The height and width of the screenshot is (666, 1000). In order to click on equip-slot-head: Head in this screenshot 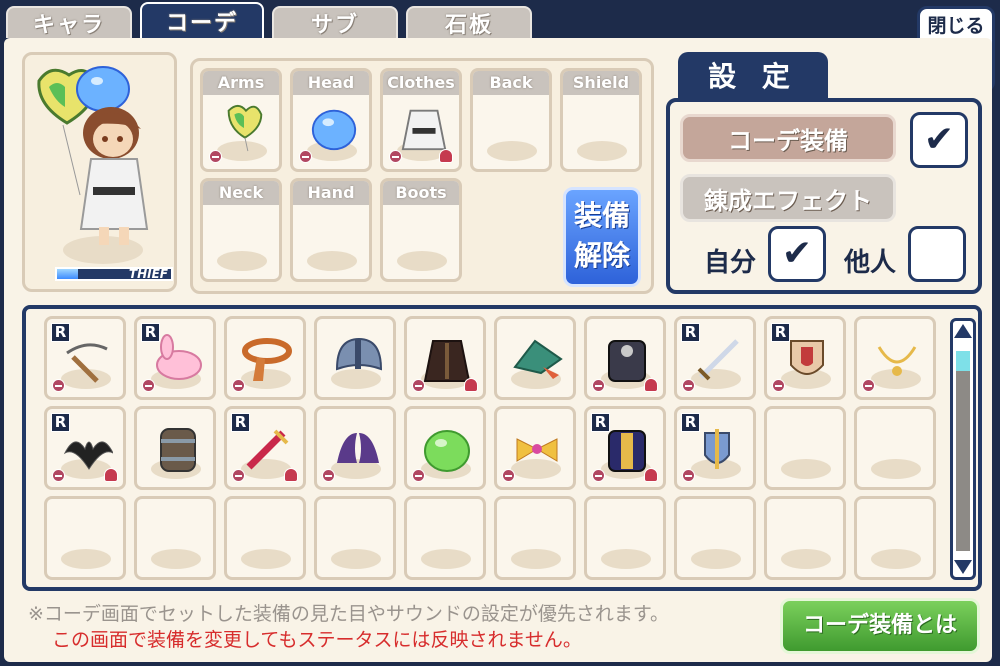, I will do `click(331, 120)`.